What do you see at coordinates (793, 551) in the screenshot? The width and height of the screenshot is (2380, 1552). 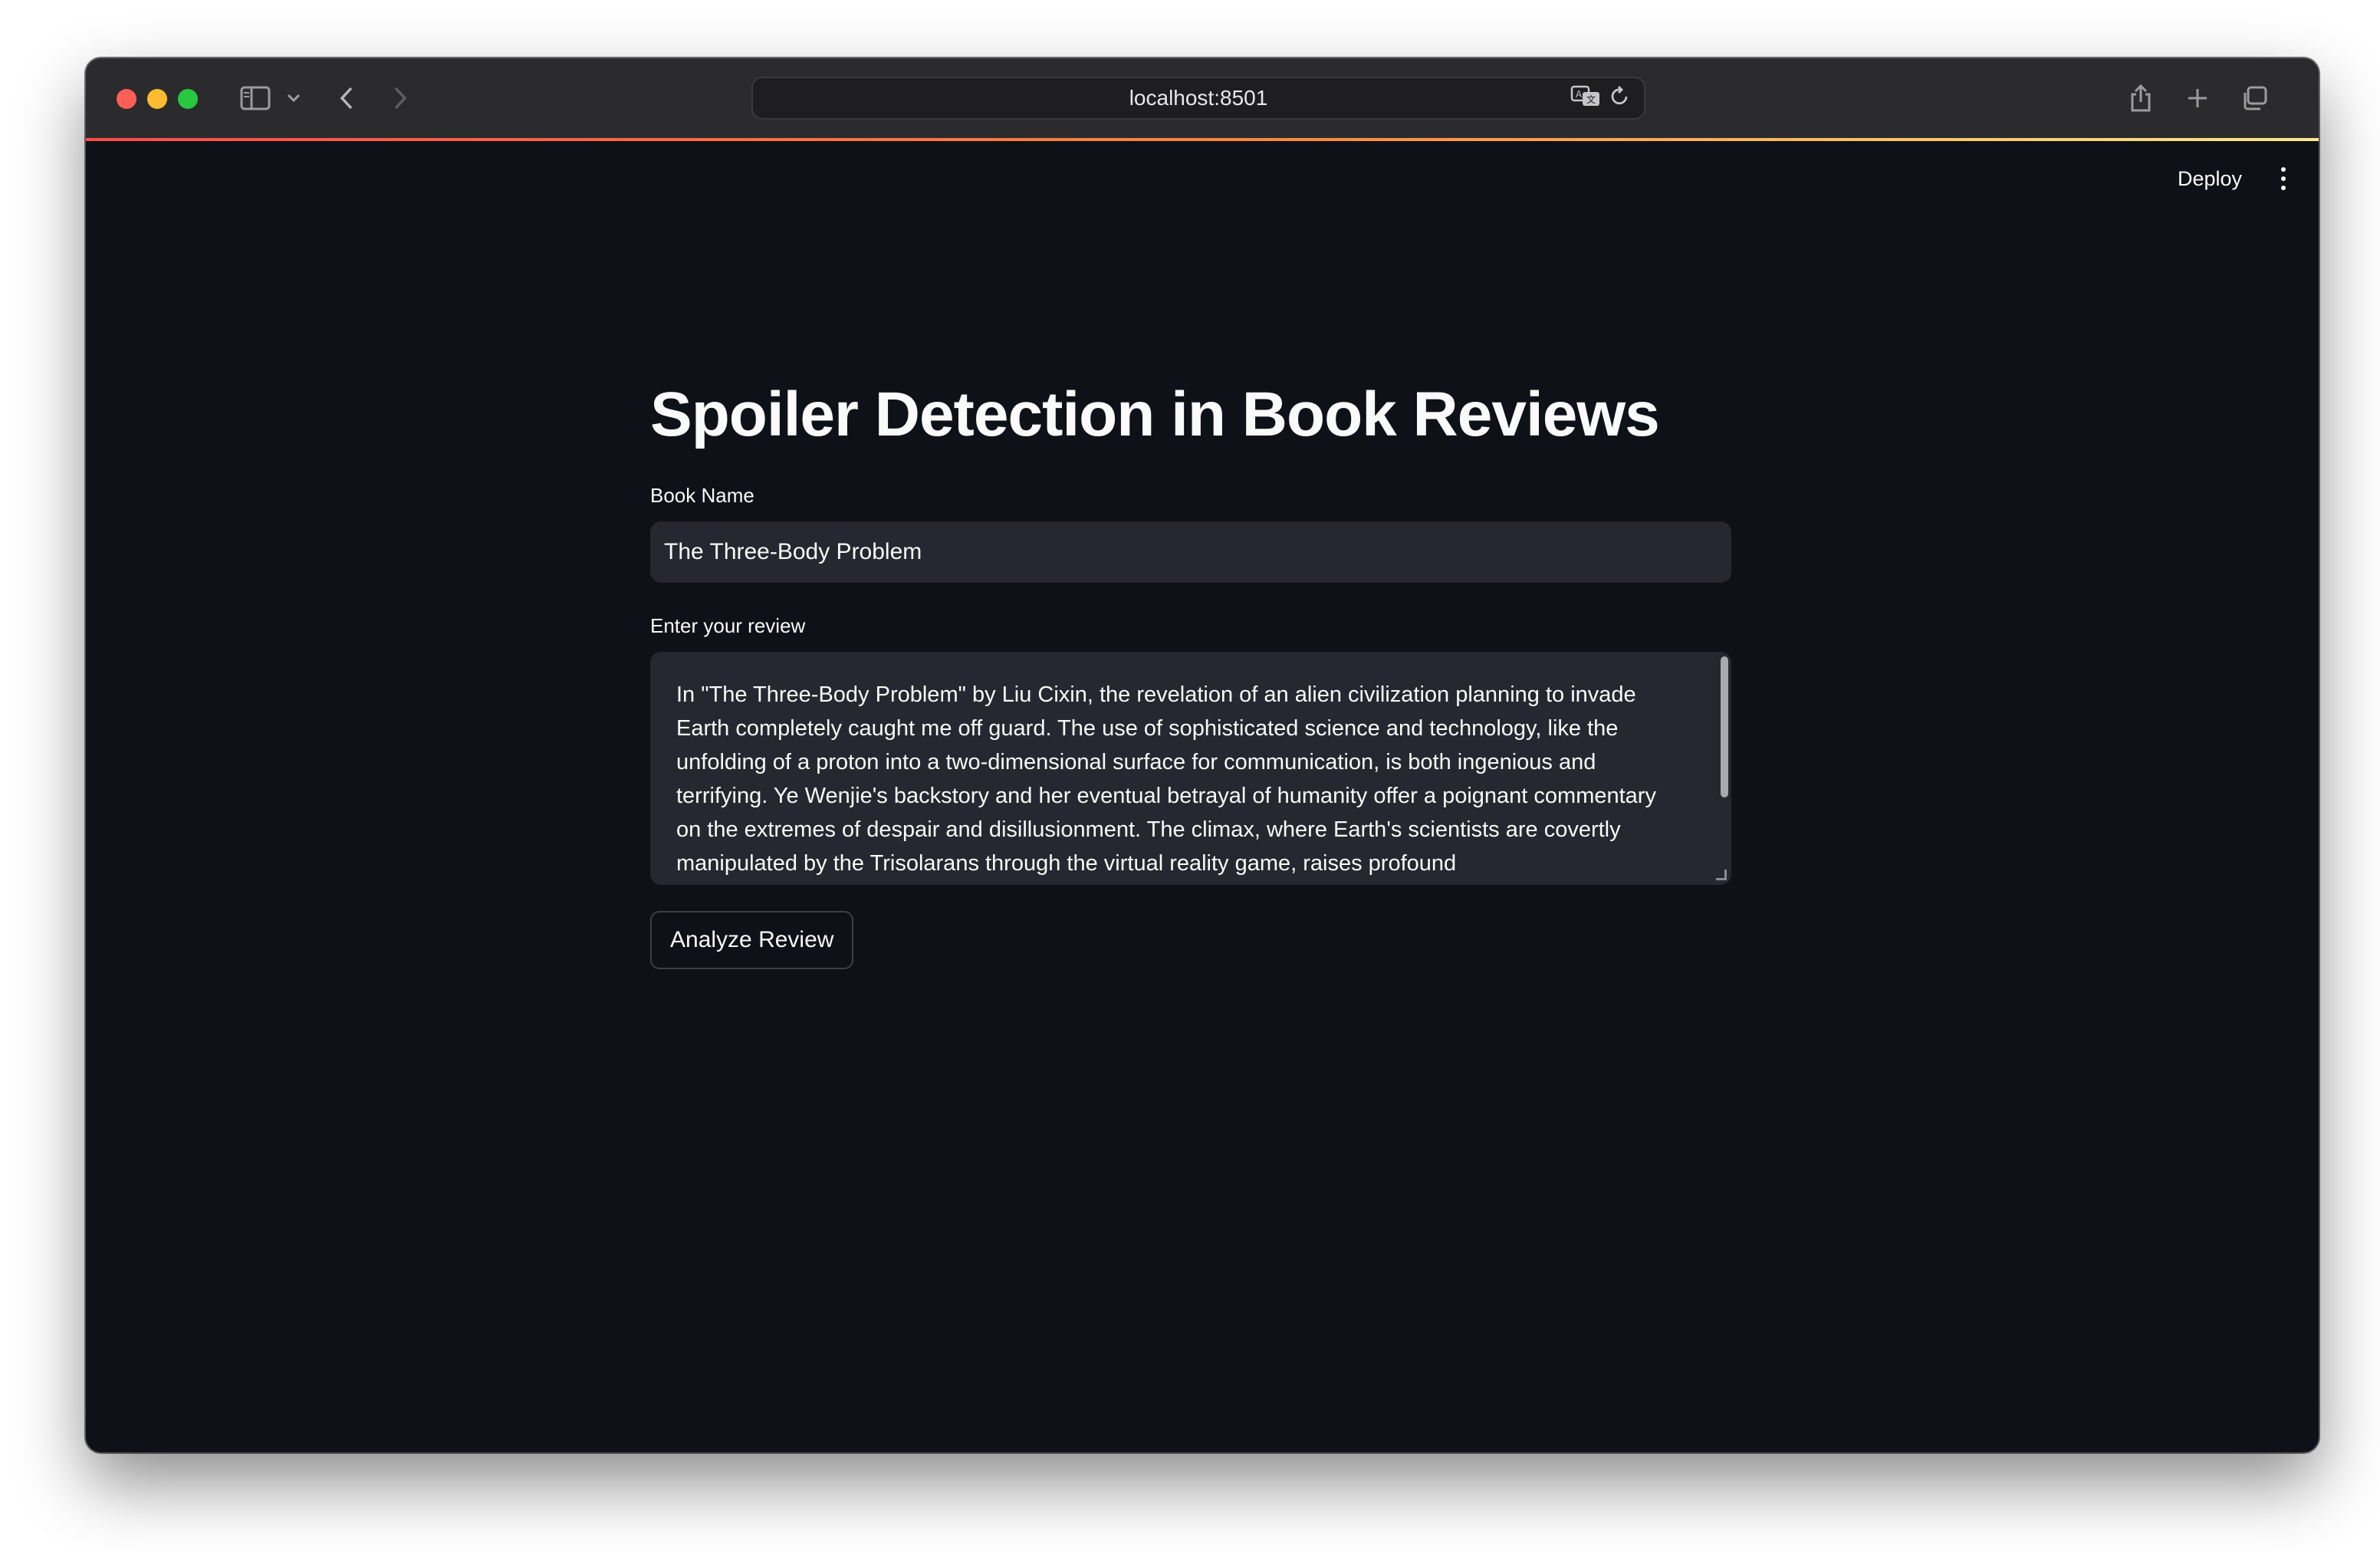 I see `book-name-value: The Three-Body Problem` at bounding box center [793, 551].